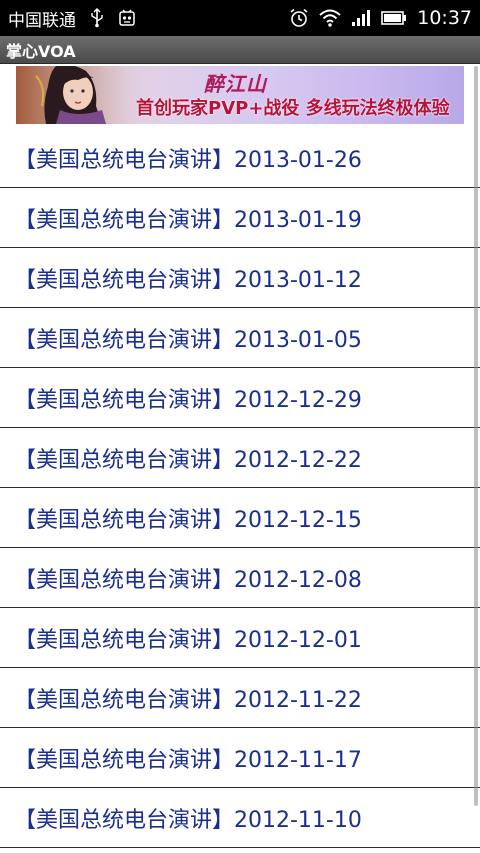  Describe the element at coordinates (330, 18) in the screenshot. I see `wifi-icon` at that location.